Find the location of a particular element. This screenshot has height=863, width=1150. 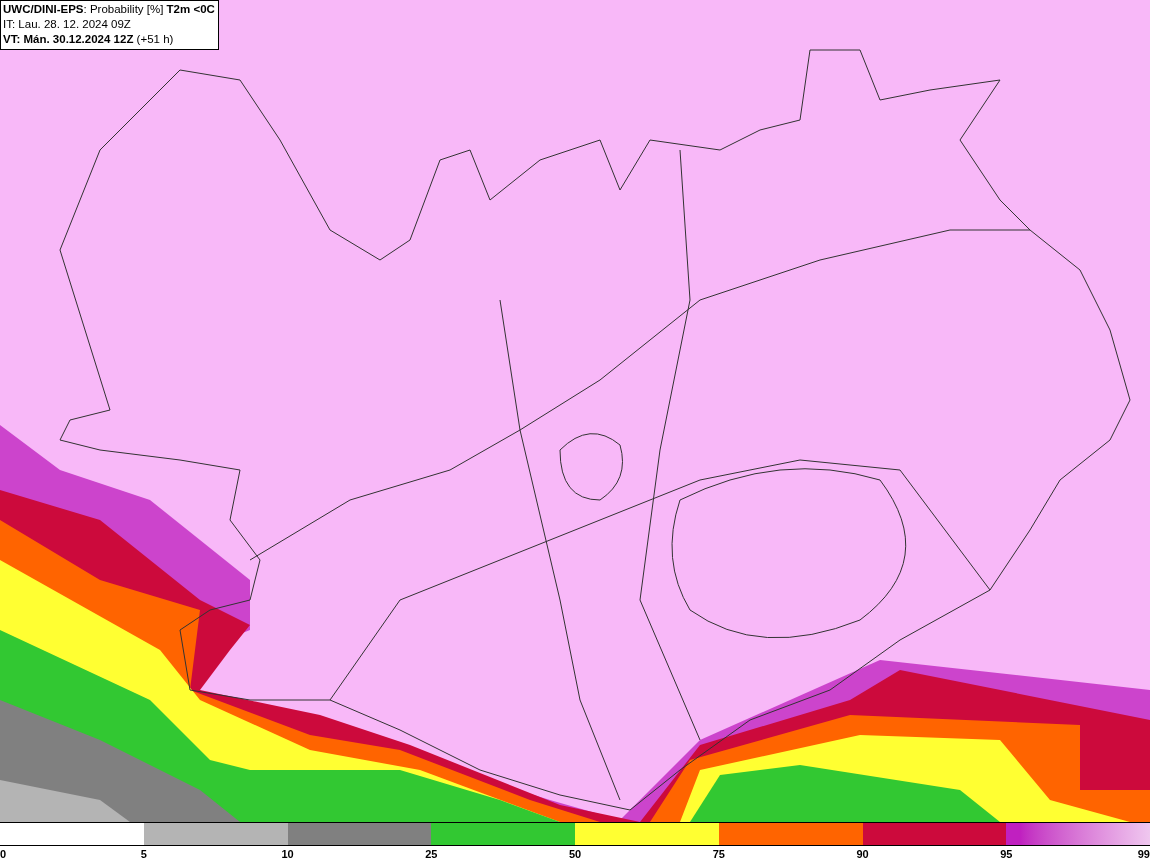

scale-label: 10 is located at coordinates (287, 854).